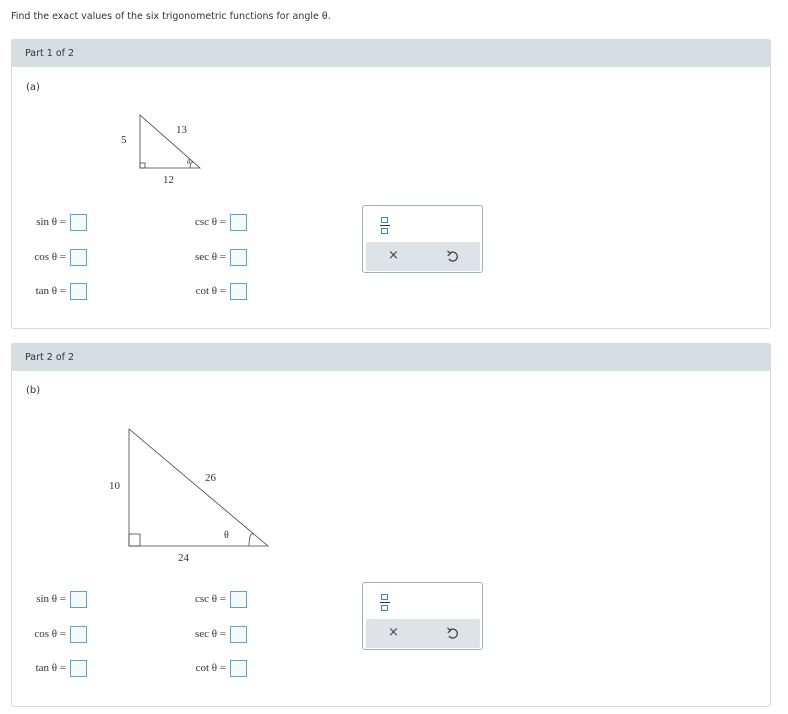 The height and width of the screenshot is (714, 788). I want to click on triangle-a-hyp-label: 13, so click(182, 130).